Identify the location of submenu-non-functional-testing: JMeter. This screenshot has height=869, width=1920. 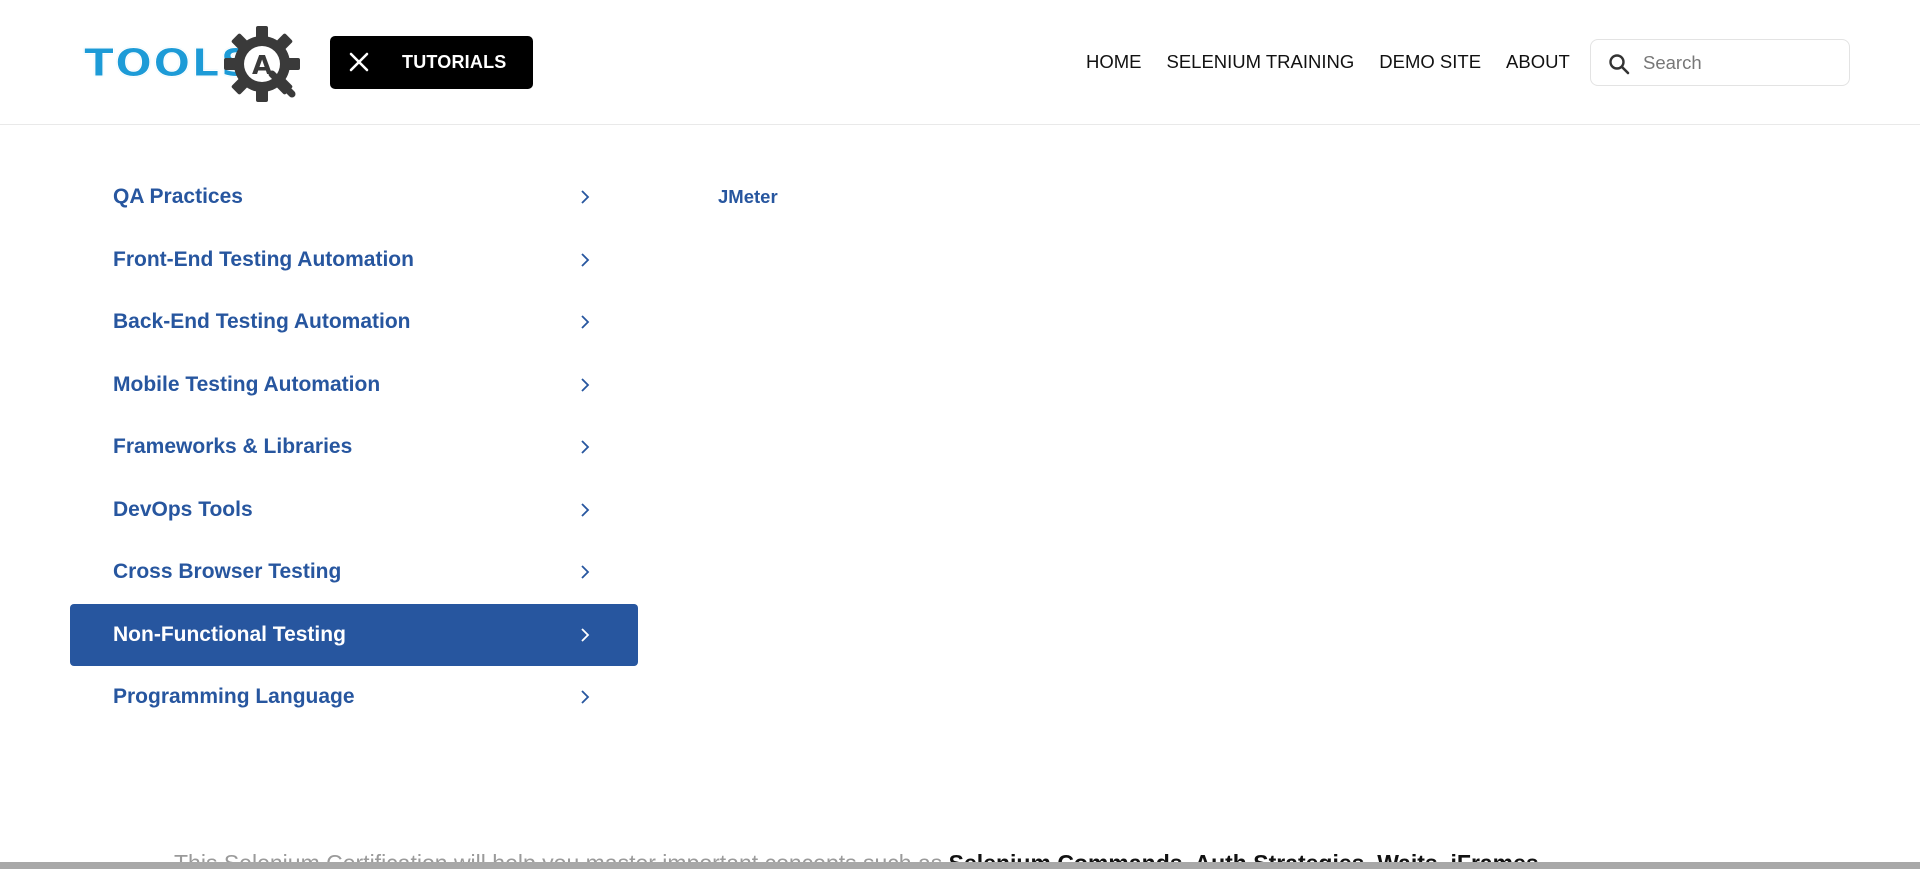
(748, 197).